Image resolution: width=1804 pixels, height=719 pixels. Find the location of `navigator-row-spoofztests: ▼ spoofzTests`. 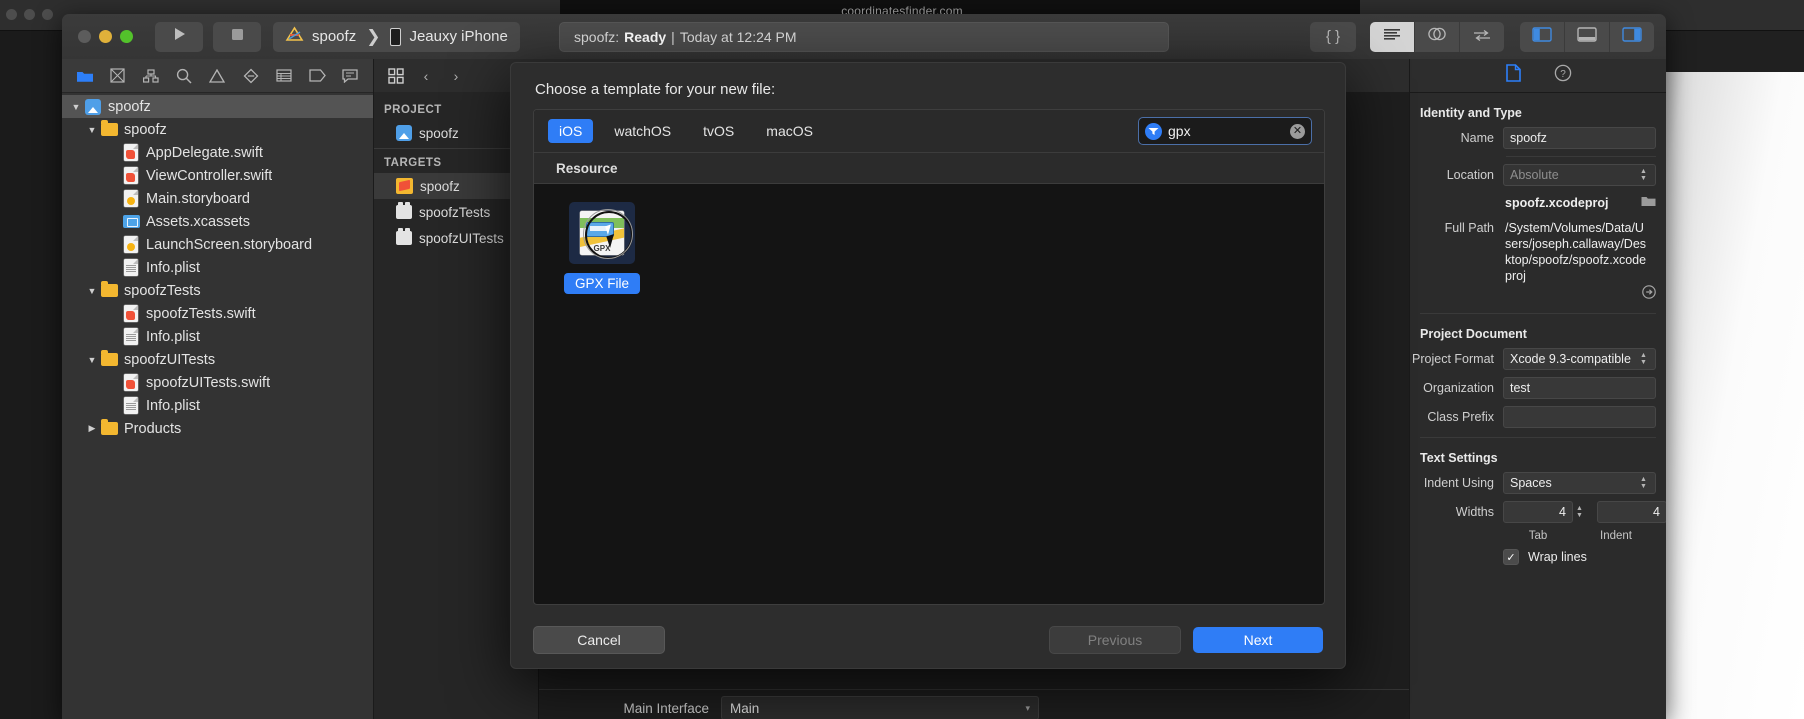

navigator-row-spoofztests: ▼ spoofzTests is located at coordinates (217, 290).